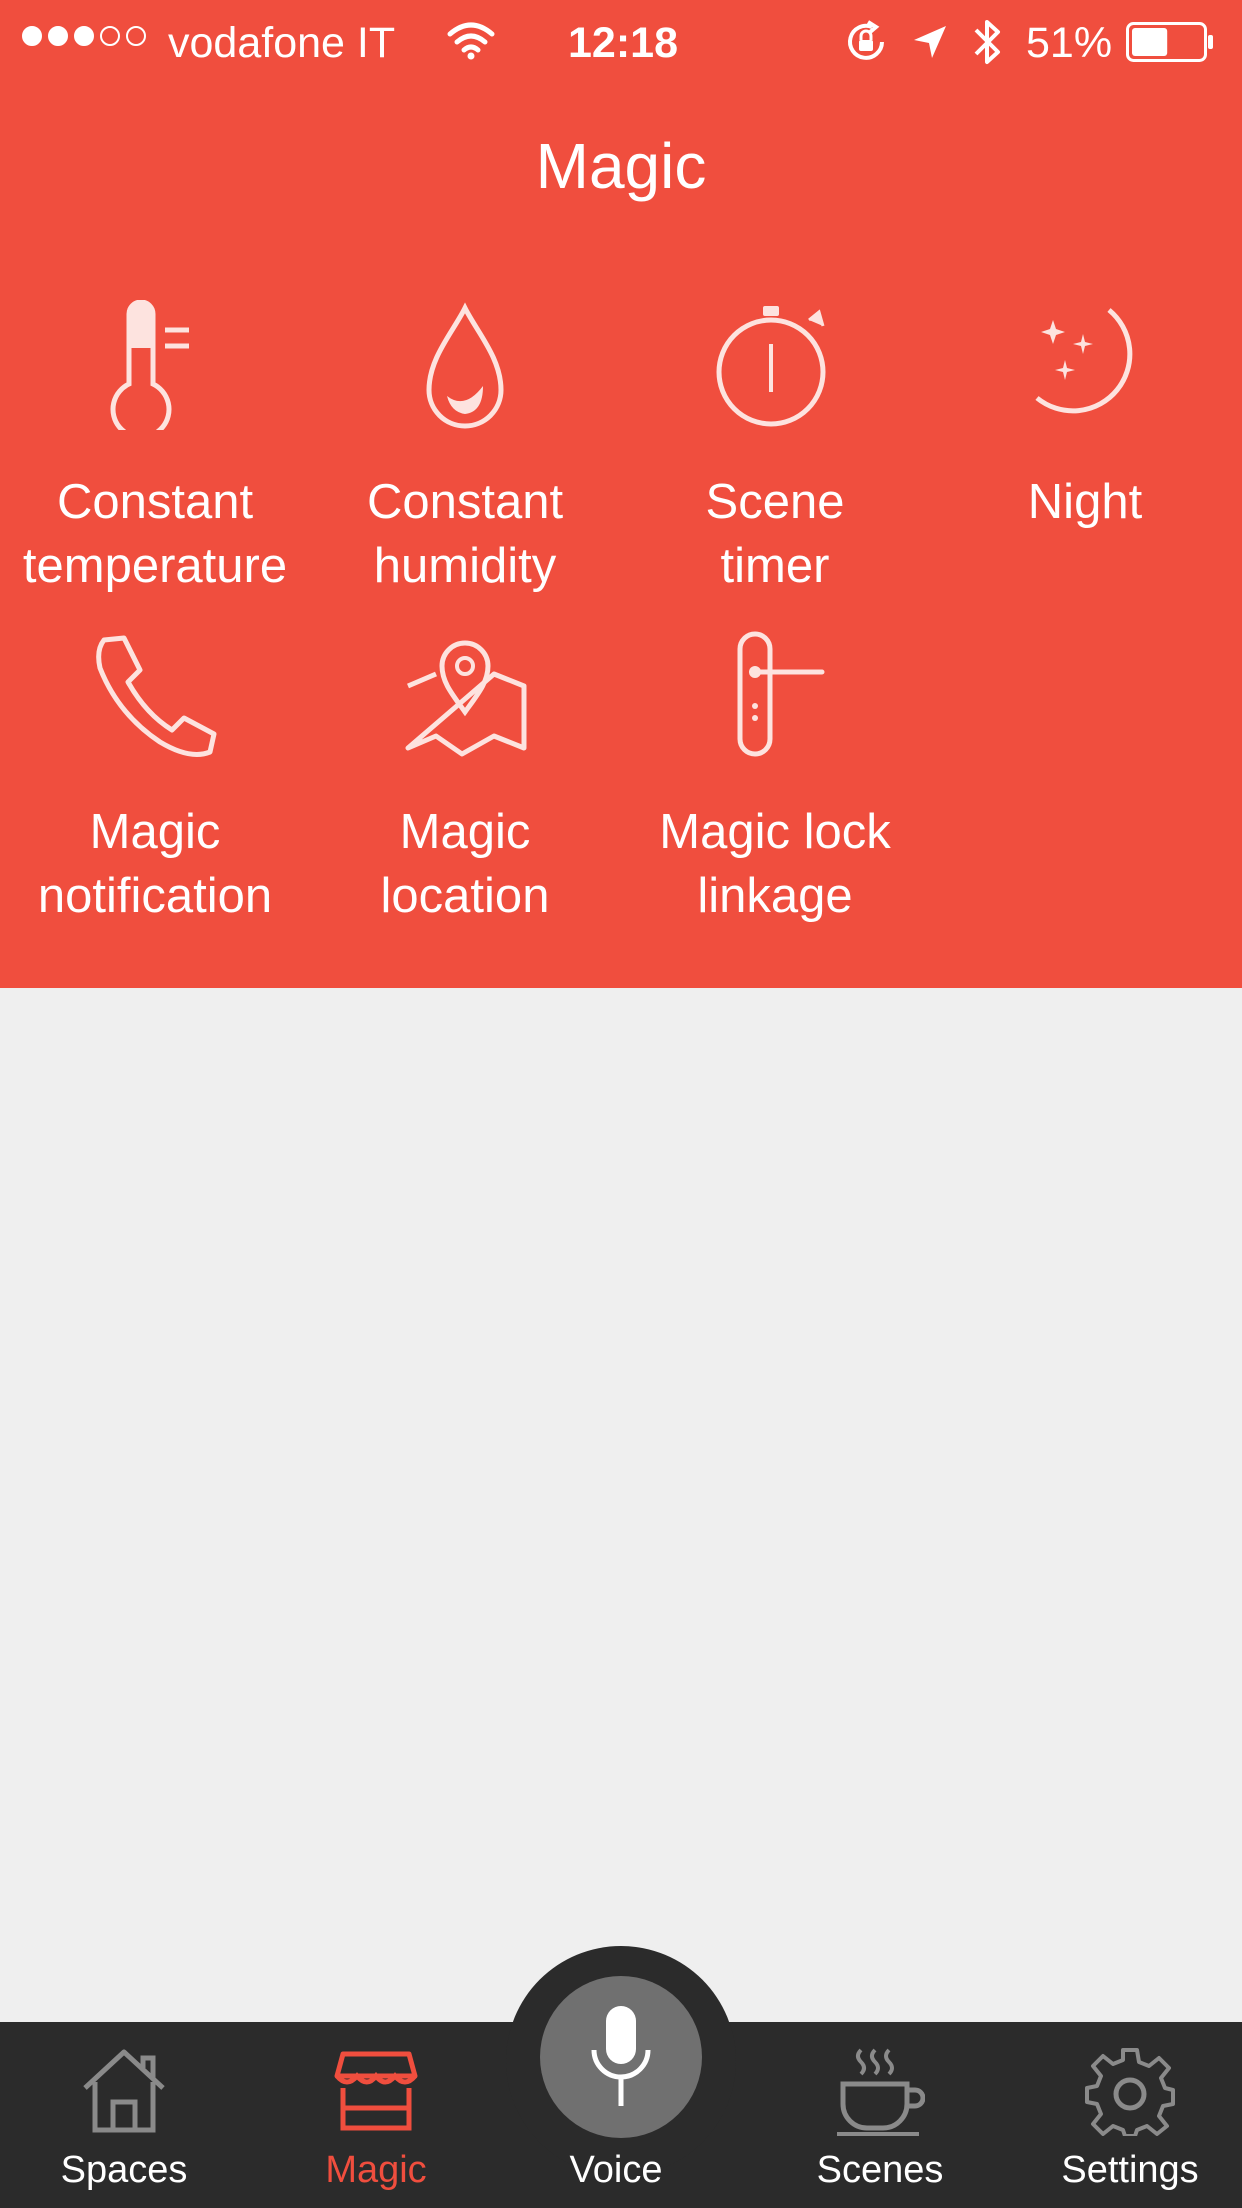 Image resolution: width=1242 pixels, height=2208 pixels. I want to click on feature-label: Constant humidity, so click(465, 534).